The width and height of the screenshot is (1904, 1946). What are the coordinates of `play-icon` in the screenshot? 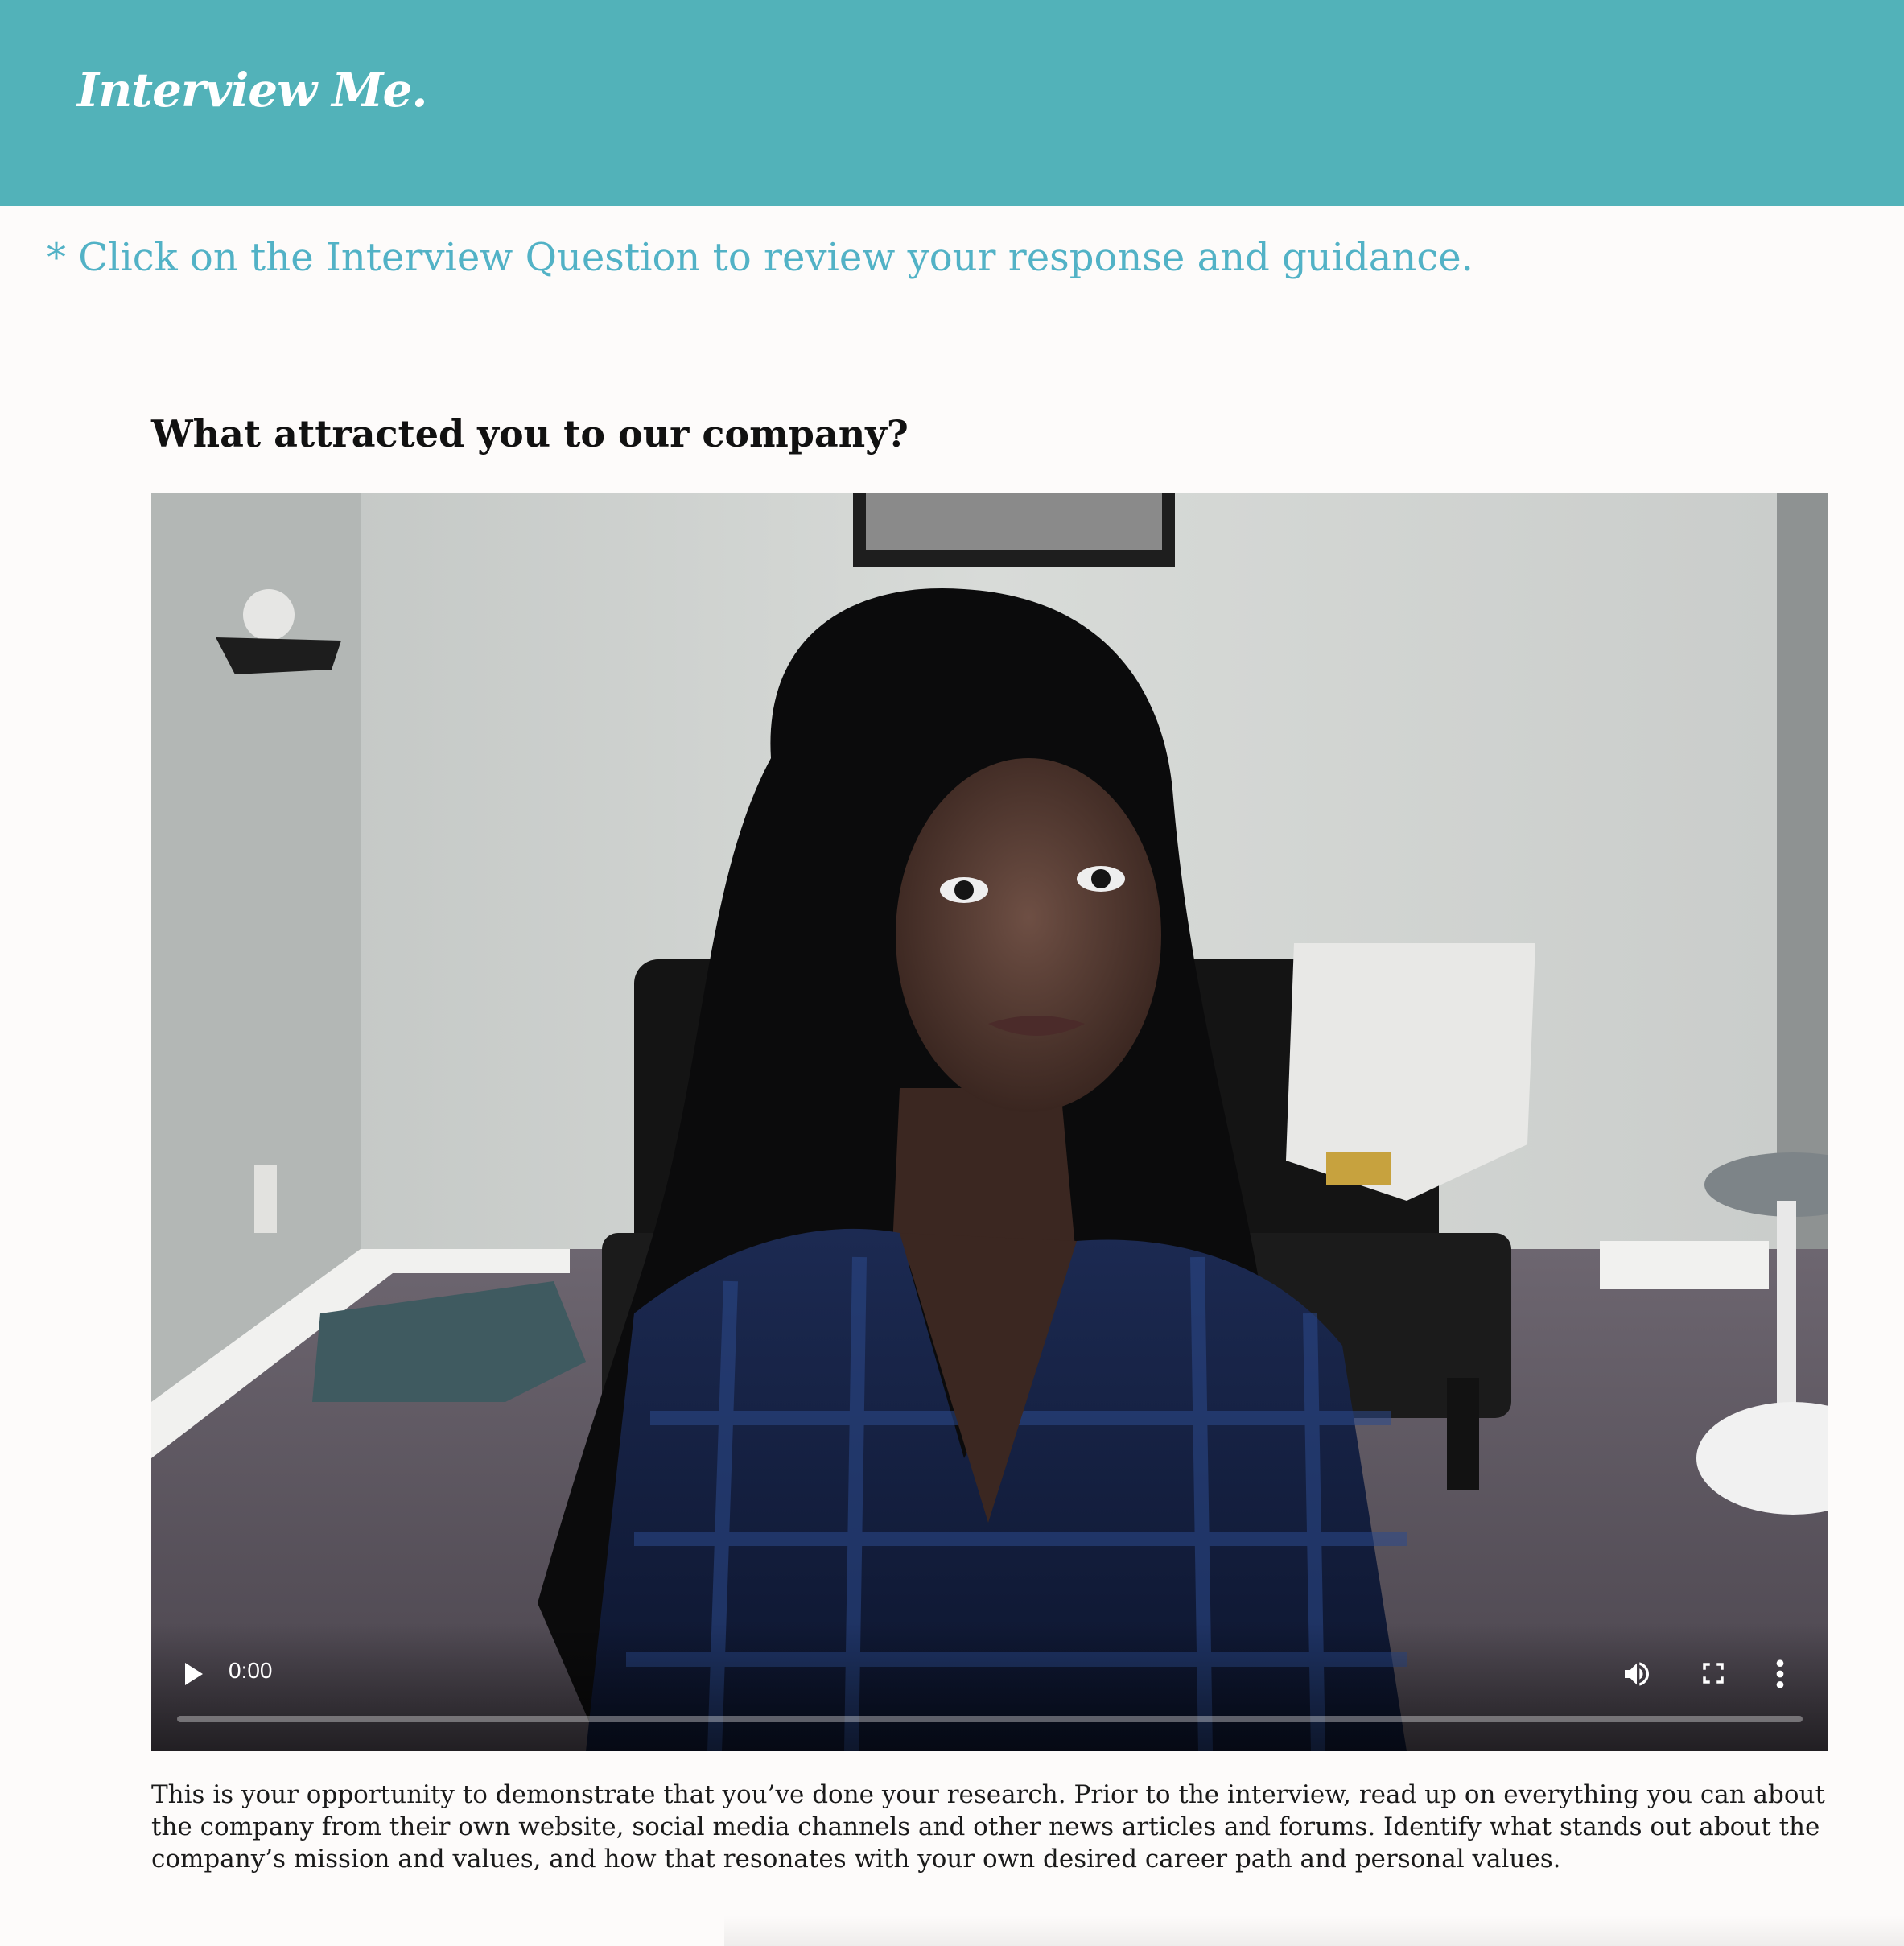 It's located at (193, 1674).